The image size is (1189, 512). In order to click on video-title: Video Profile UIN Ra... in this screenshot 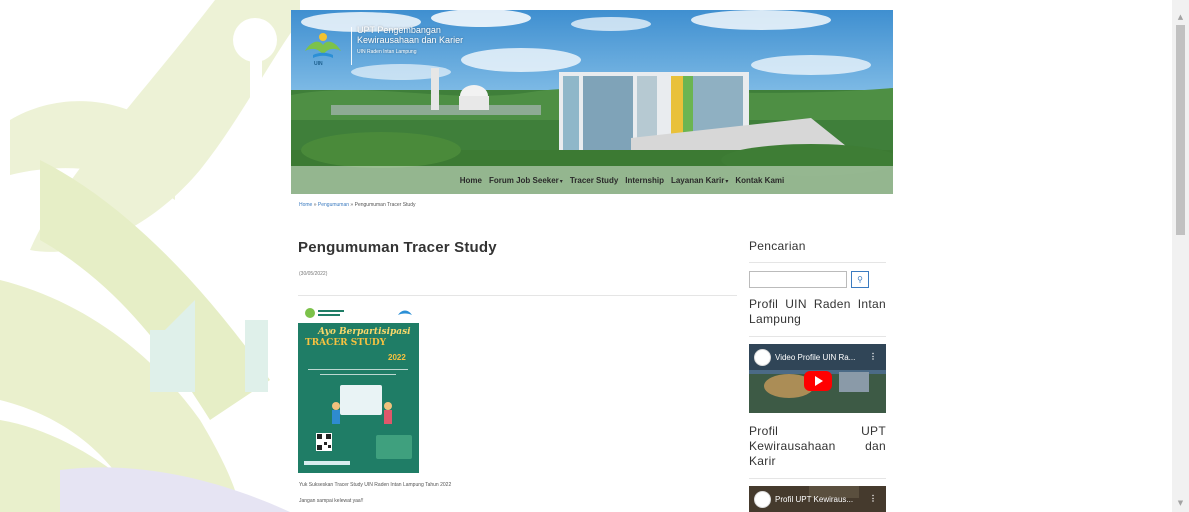, I will do `click(815, 357)`.